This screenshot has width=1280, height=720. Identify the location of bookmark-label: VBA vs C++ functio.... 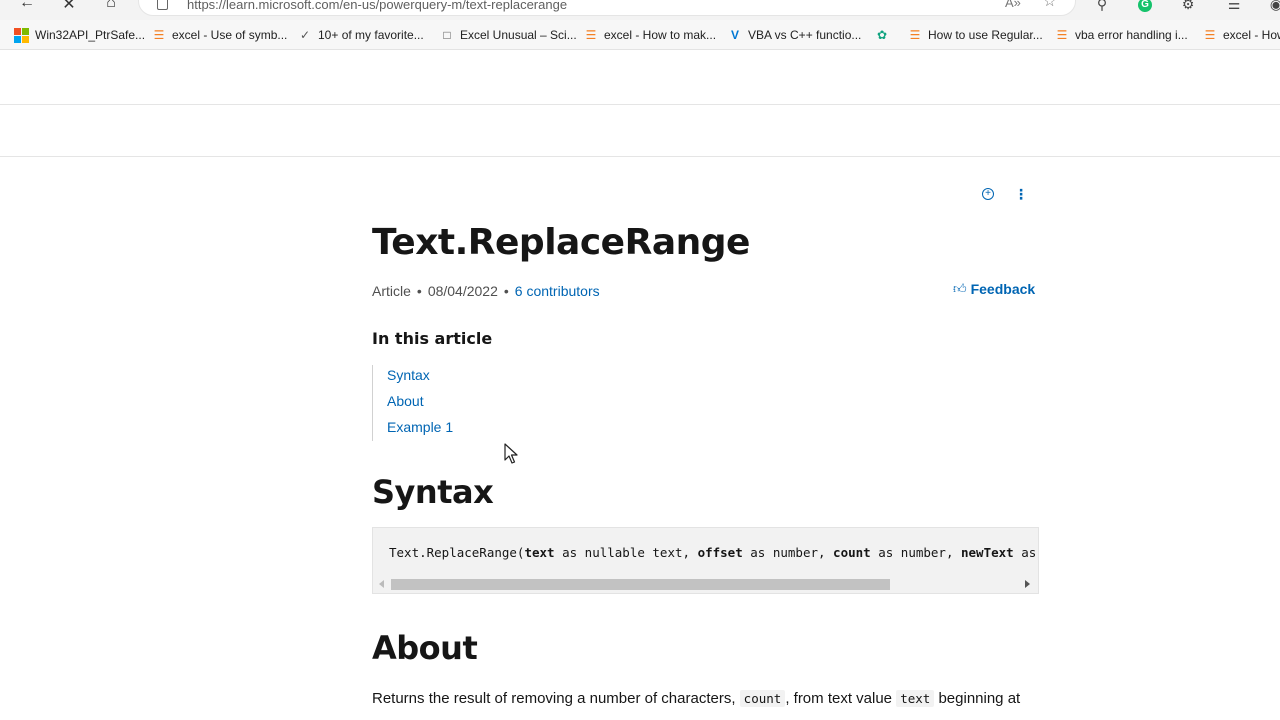
(805, 35).